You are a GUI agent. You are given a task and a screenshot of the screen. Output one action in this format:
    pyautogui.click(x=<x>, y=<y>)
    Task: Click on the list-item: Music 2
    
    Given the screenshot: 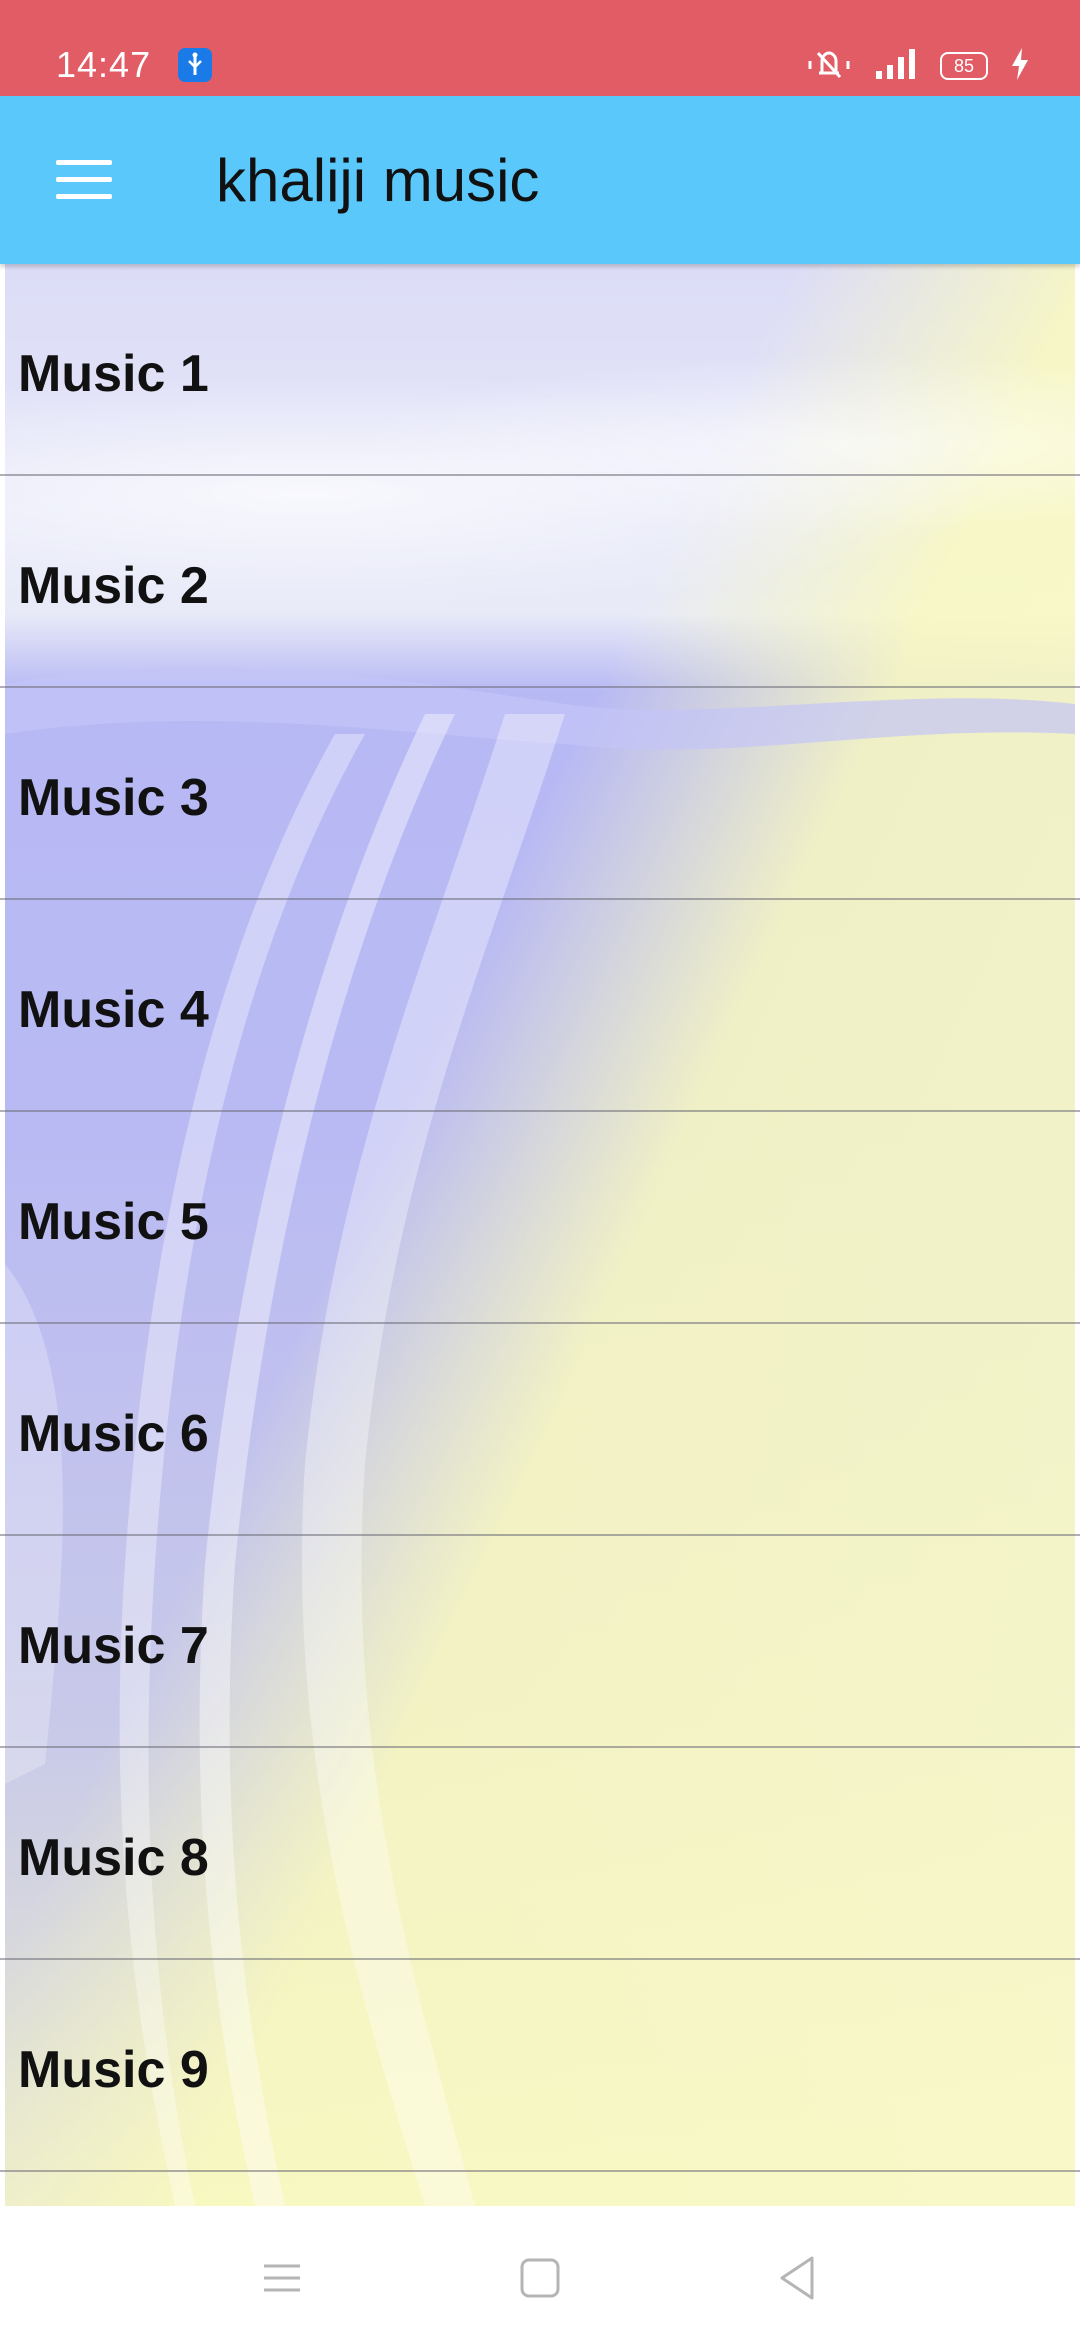 What is the action you would take?
    pyautogui.click(x=540, y=582)
    